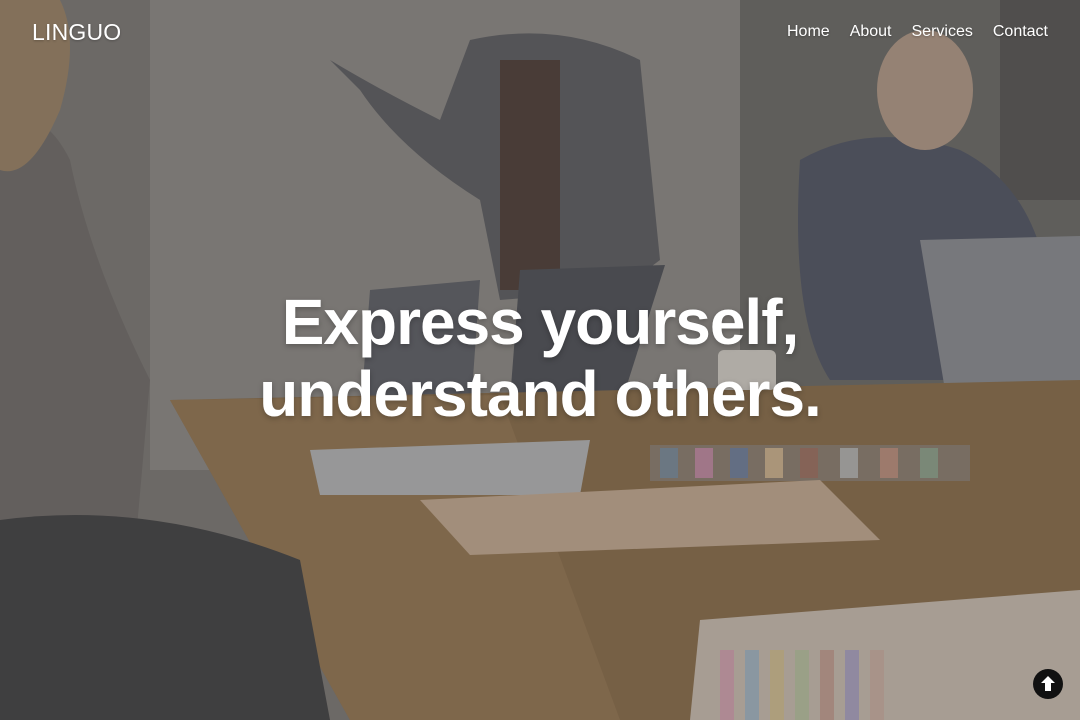 This screenshot has height=720, width=1080. Describe the element at coordinates (1020, 32) in the screenshot. I see `nav-link-contact: Contact` at that location.